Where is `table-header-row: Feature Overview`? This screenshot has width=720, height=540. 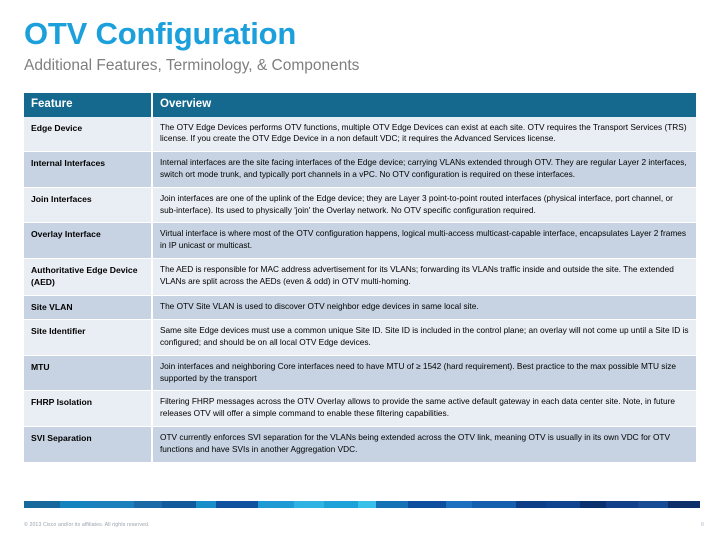 table-header-row: Feature Overview is located at coordinates (360, 105).